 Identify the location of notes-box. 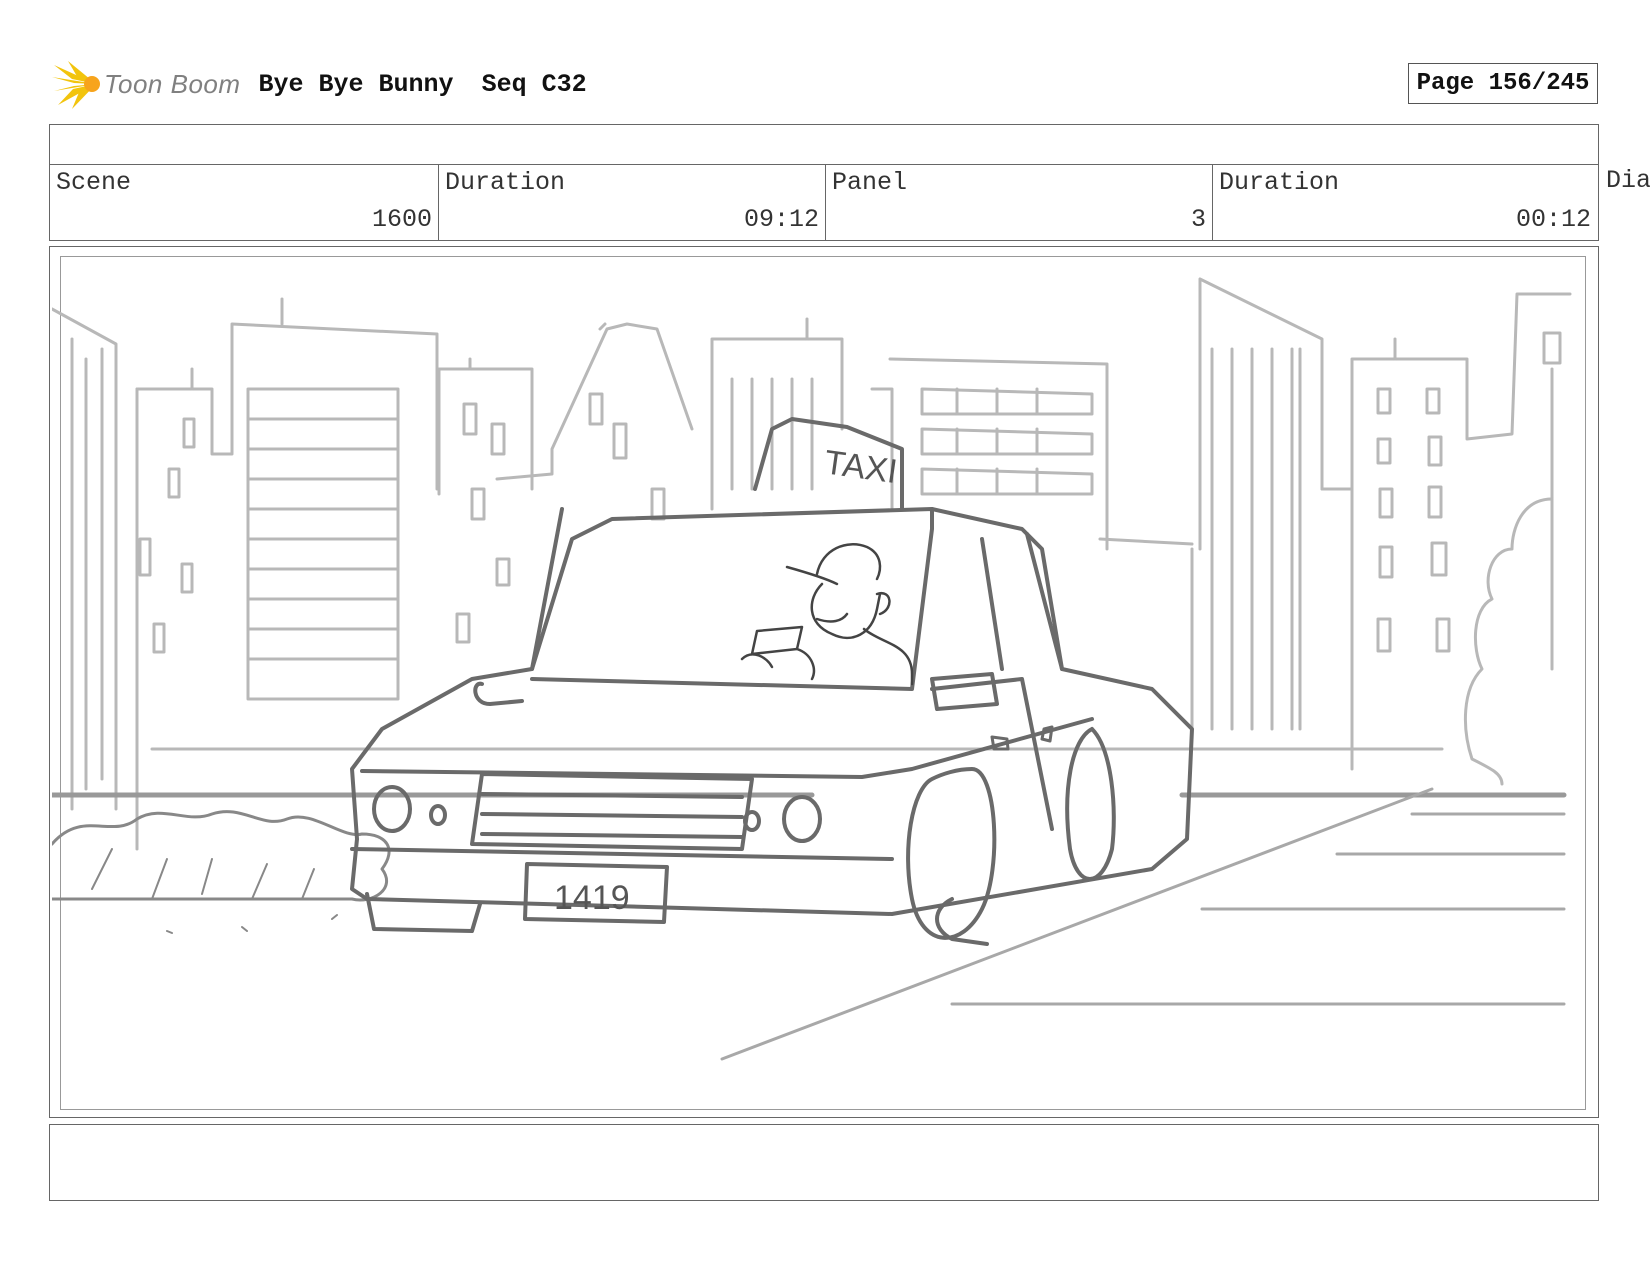
(824, 1162).